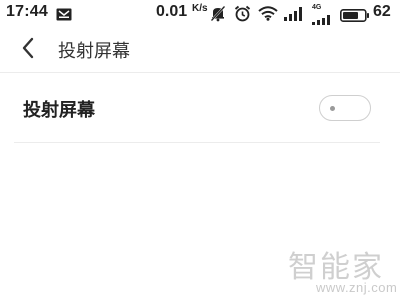 Image resolution: width=400 pixels, height=306 pixels. Describe the element at coordinates (197, 142) in the screenshot. I see `row-divider` at that location.